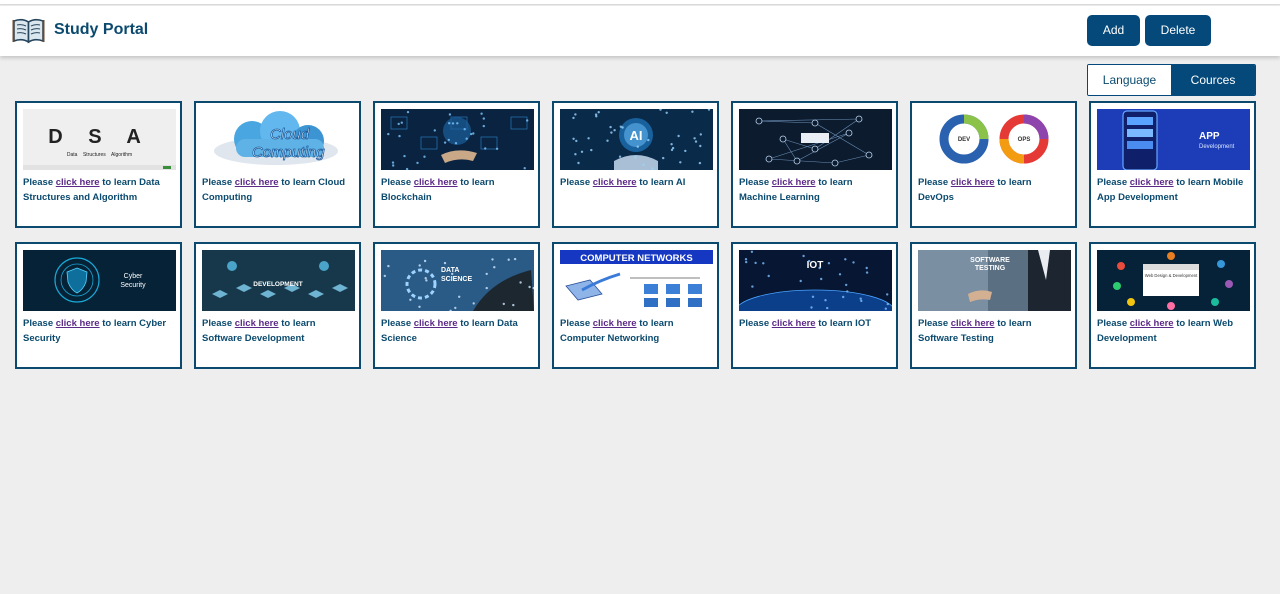 This screenshot has height=594, width=1280. Describe the element at coordinates (636, 258) in the screenshot. I see `svg-text: COMPUTER NETWORKS` at that location.